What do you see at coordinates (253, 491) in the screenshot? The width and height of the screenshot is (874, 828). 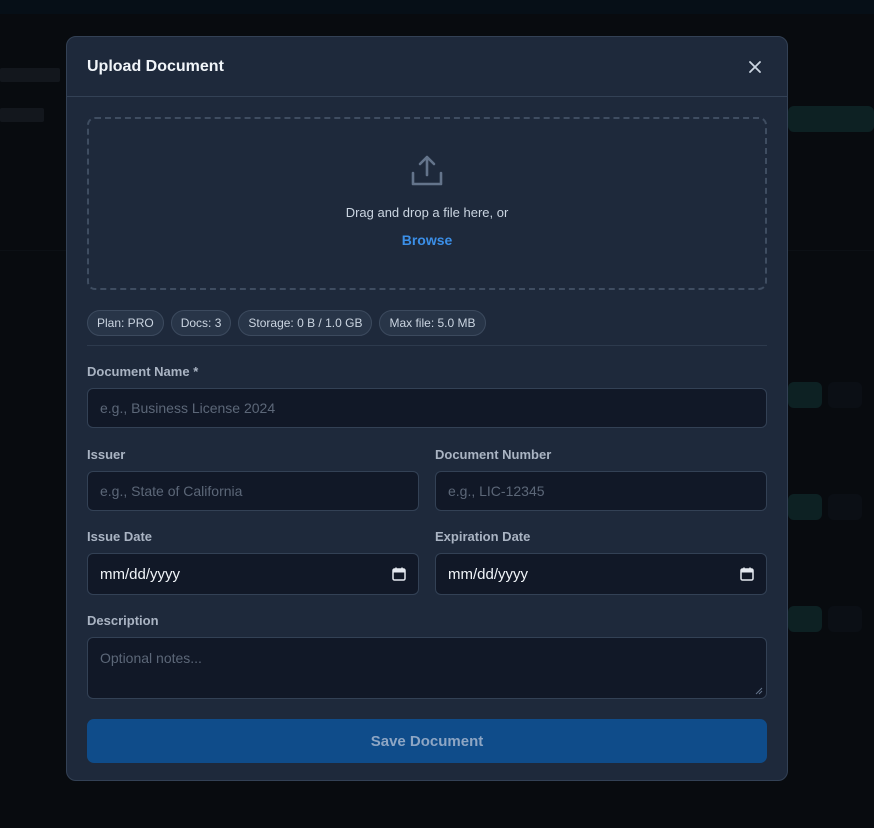 I see `issuer-input` at bounding box center [253, 491].